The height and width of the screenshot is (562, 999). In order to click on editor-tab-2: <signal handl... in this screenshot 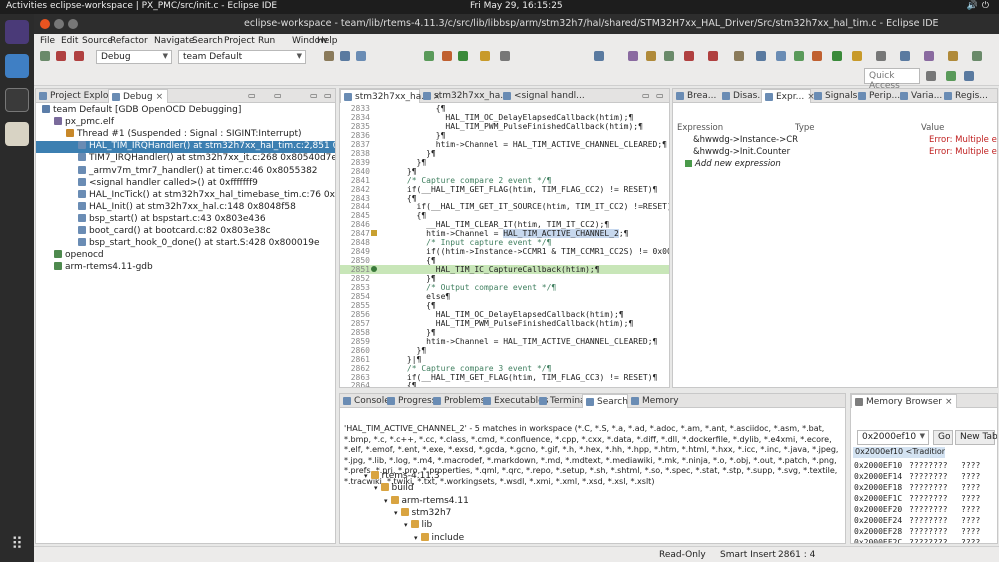, I will do `click(542, 96)`.